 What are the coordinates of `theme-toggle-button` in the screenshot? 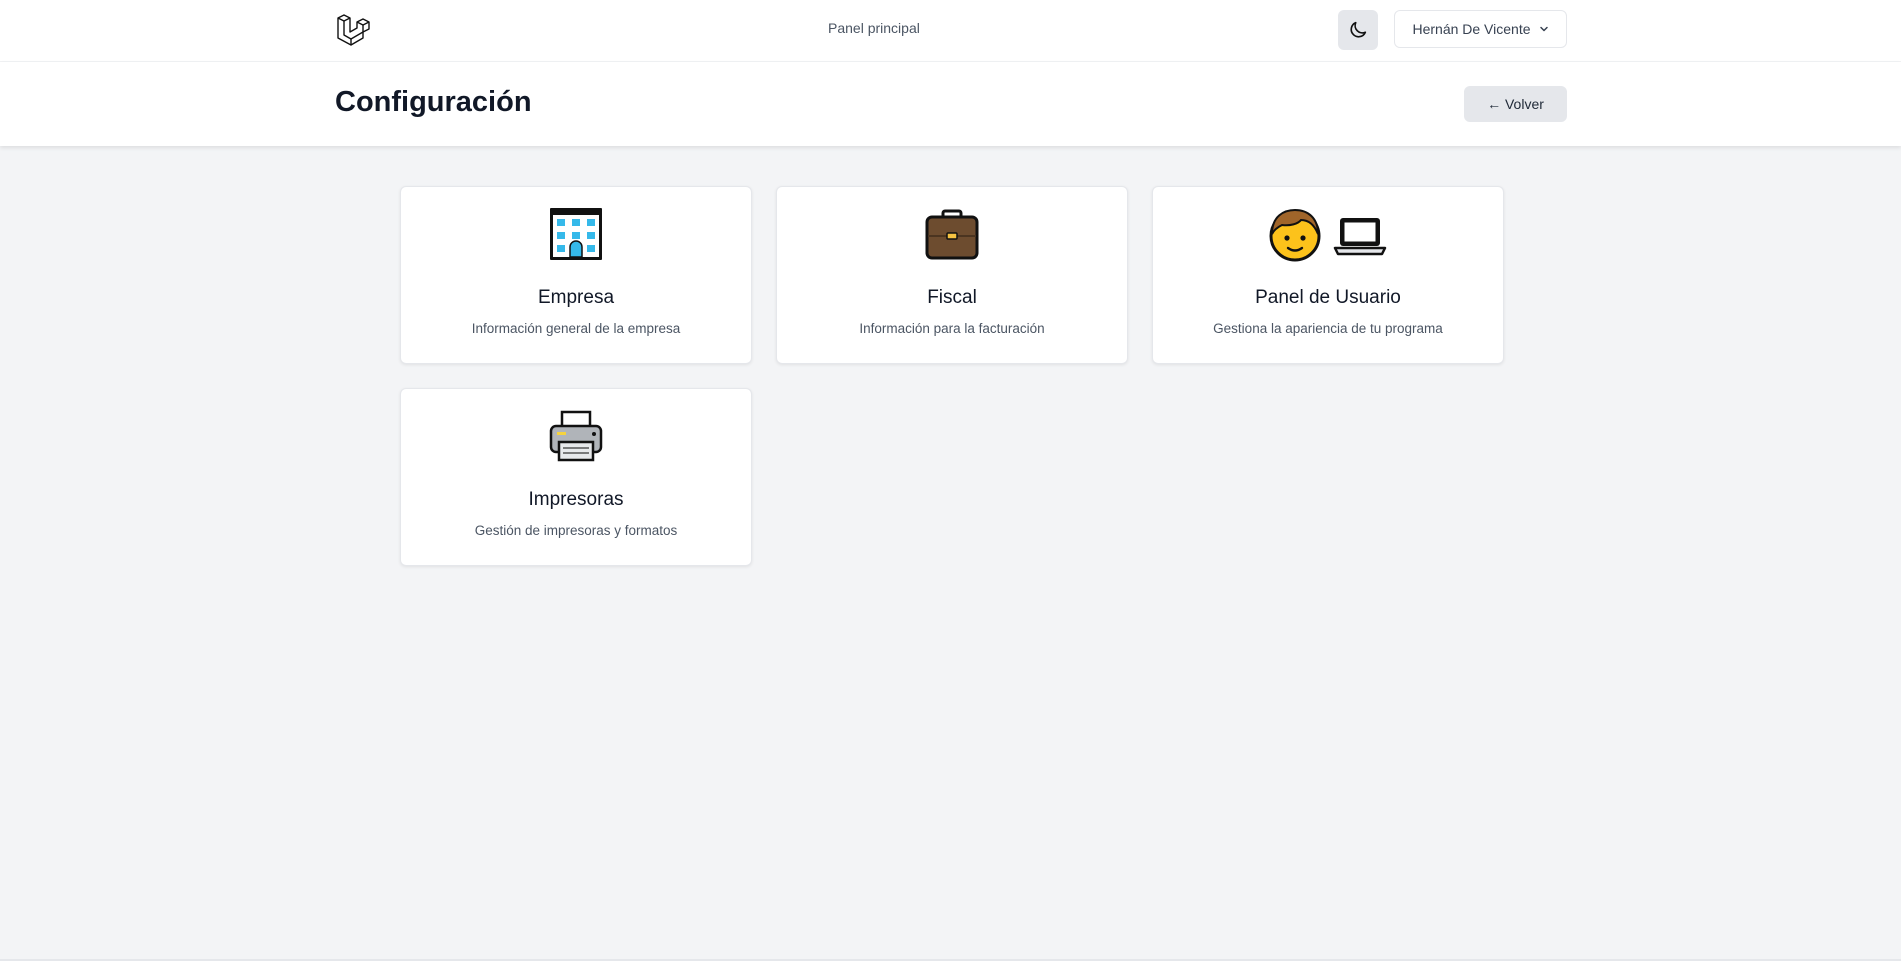 It's located at (1358, 30).